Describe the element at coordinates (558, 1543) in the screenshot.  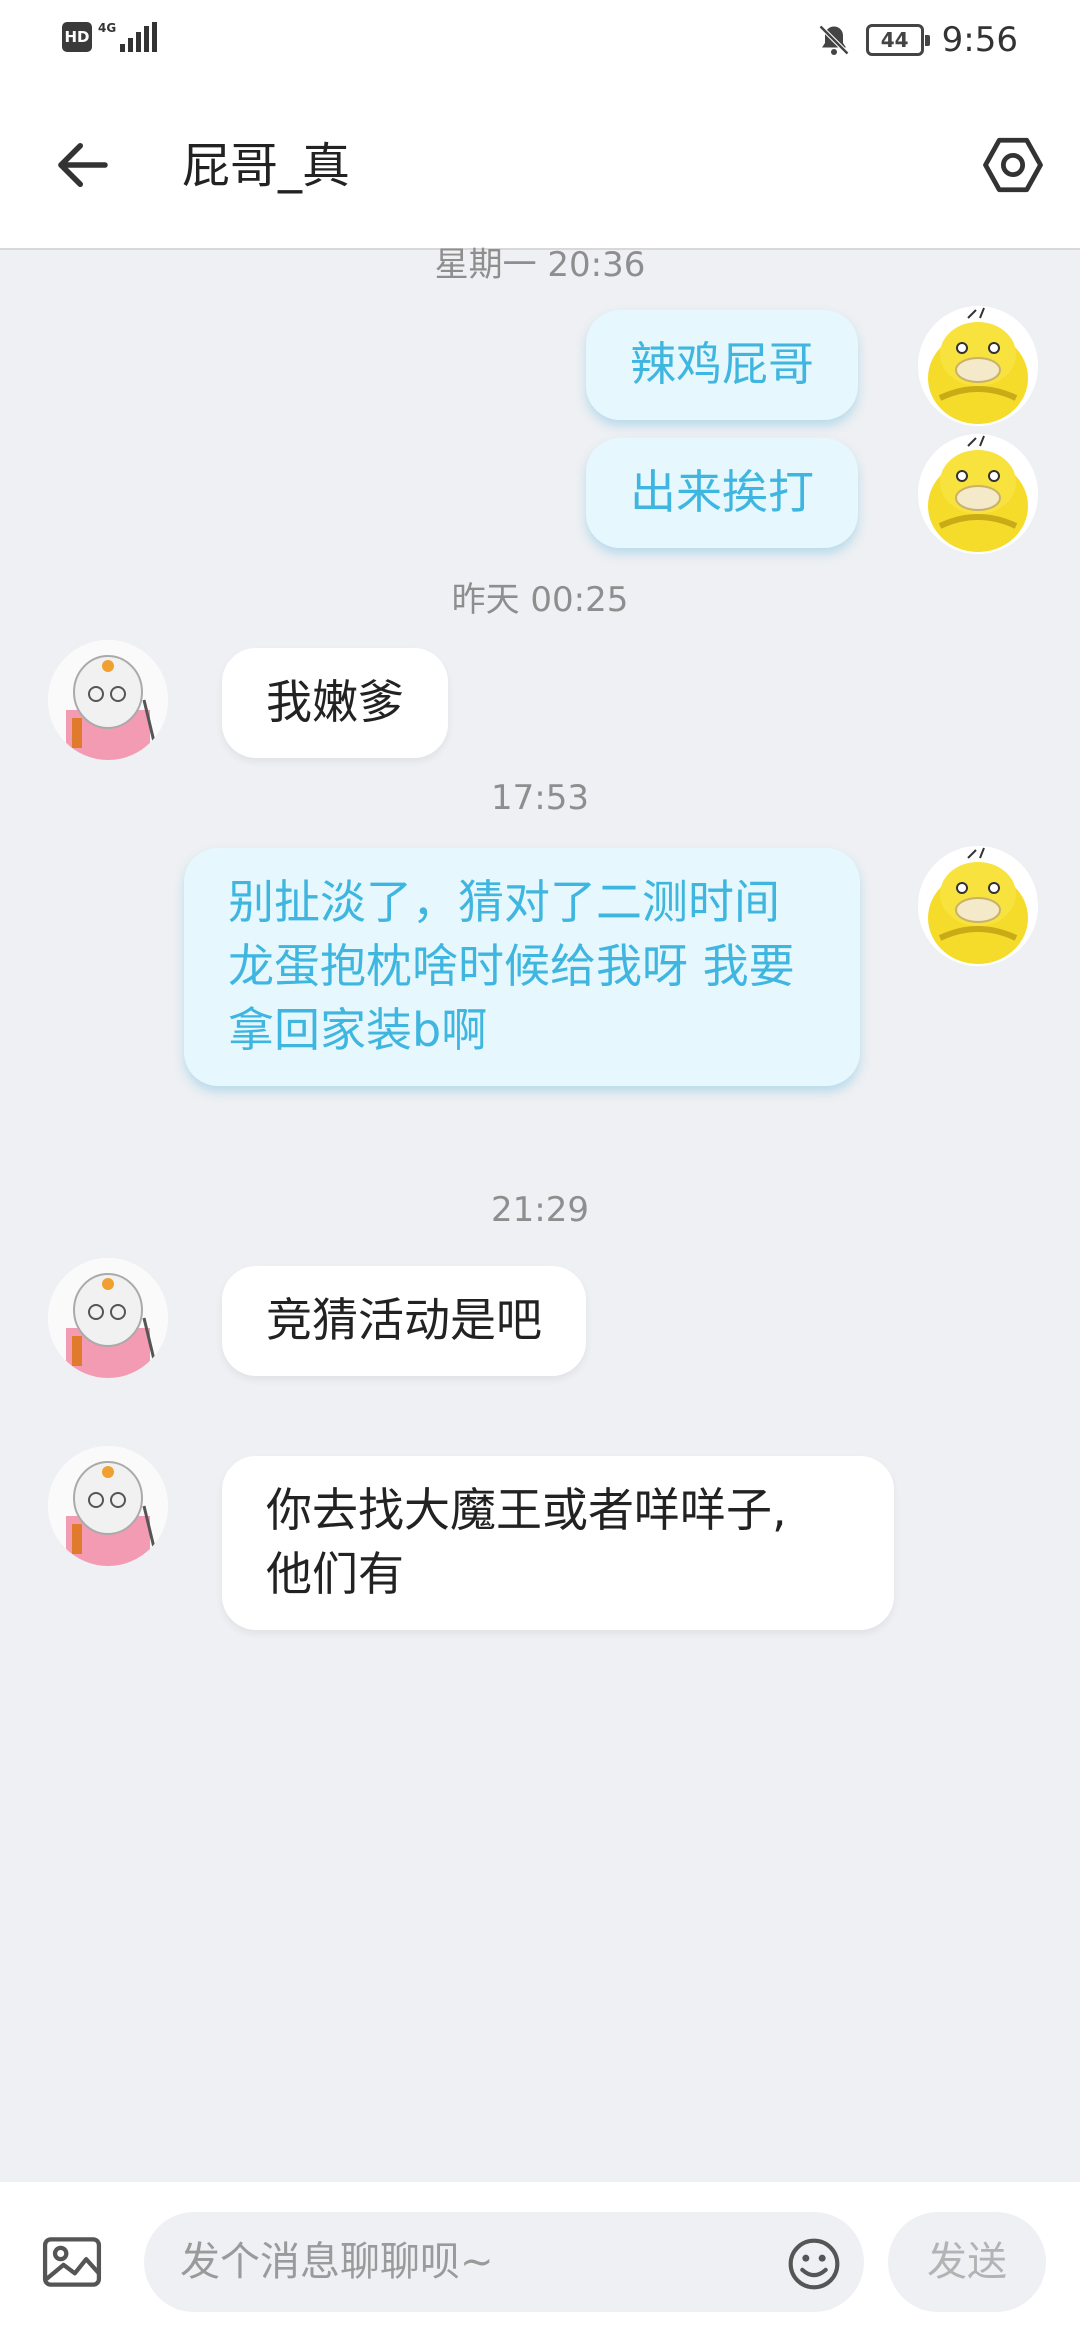
I see `incoming-message-bubble: 你去找大魔王或者咩咩子, 他们有` at that location.